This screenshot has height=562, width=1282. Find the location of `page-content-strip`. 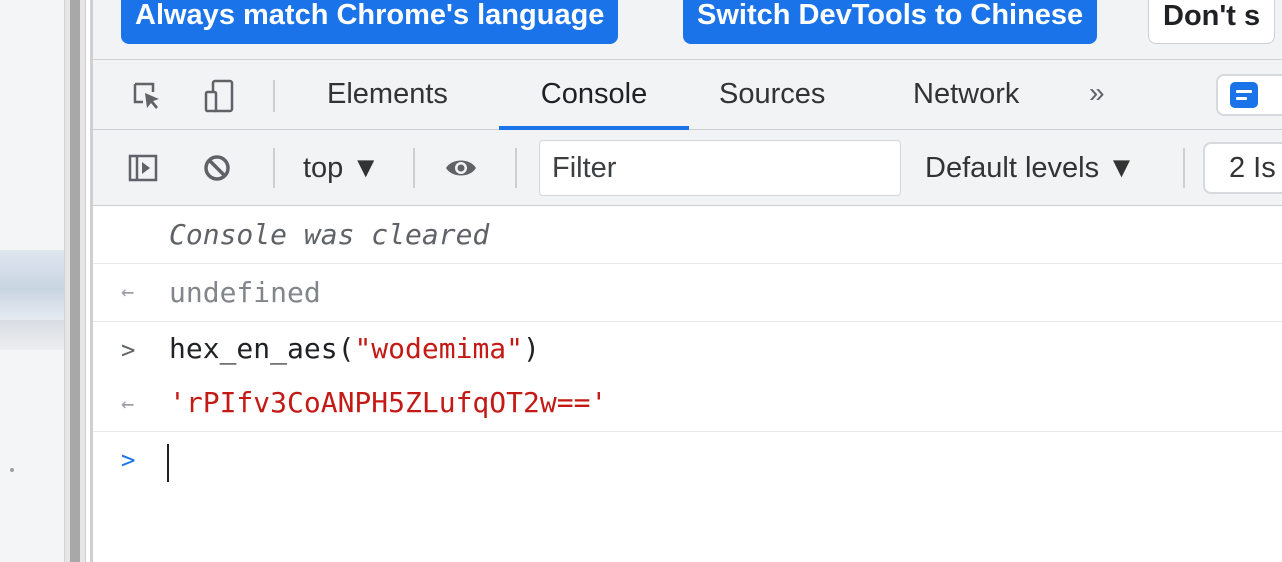

page-content-strip is located at coordinates (32, 281).